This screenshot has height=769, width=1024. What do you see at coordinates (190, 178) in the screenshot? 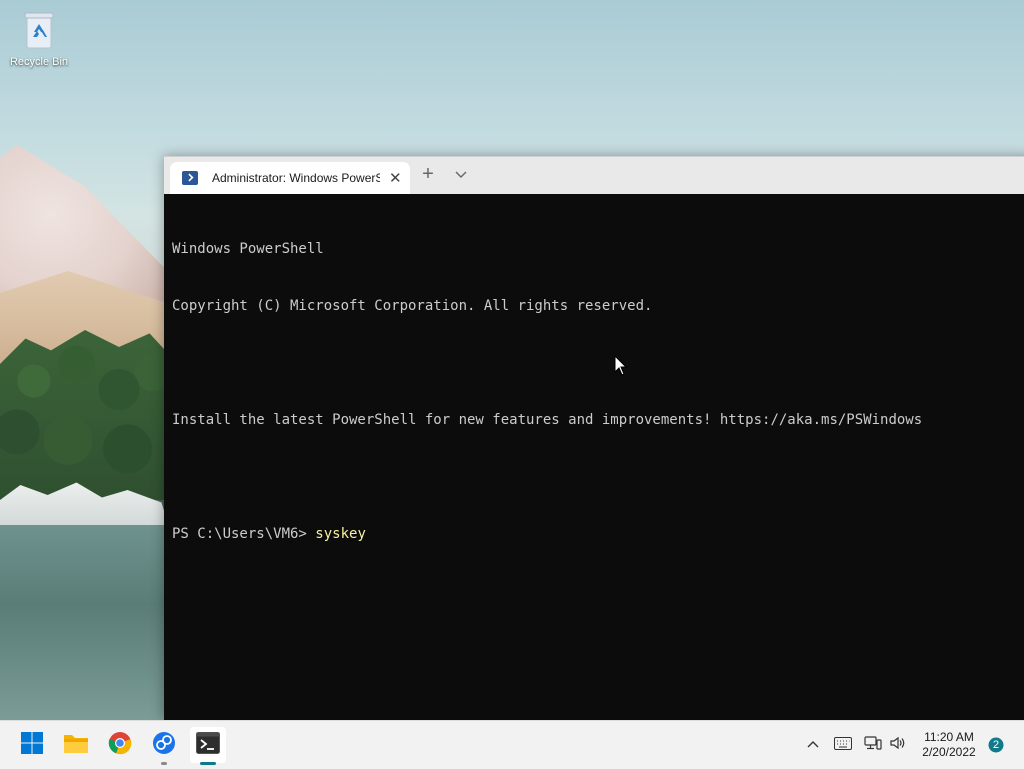
I see `powershell-icon` at bounding box center [190, 178].